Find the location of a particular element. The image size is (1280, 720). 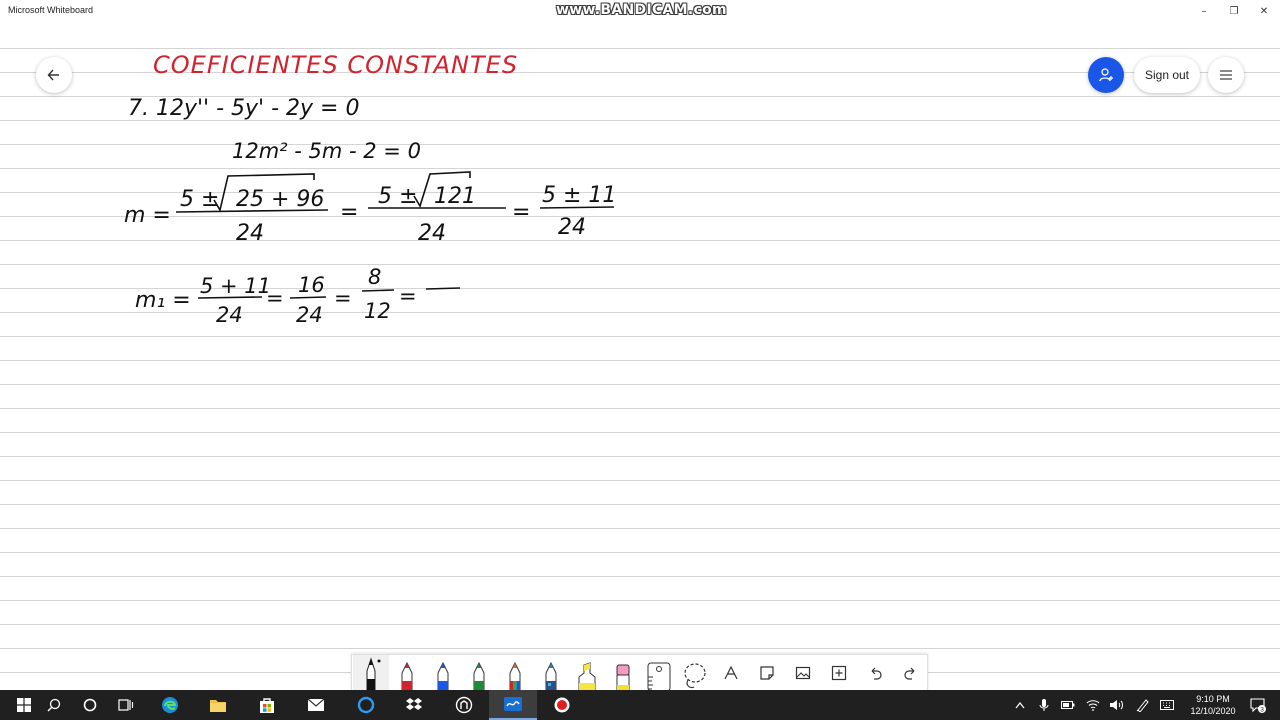

undo-button is located at coordinates (875, 673).